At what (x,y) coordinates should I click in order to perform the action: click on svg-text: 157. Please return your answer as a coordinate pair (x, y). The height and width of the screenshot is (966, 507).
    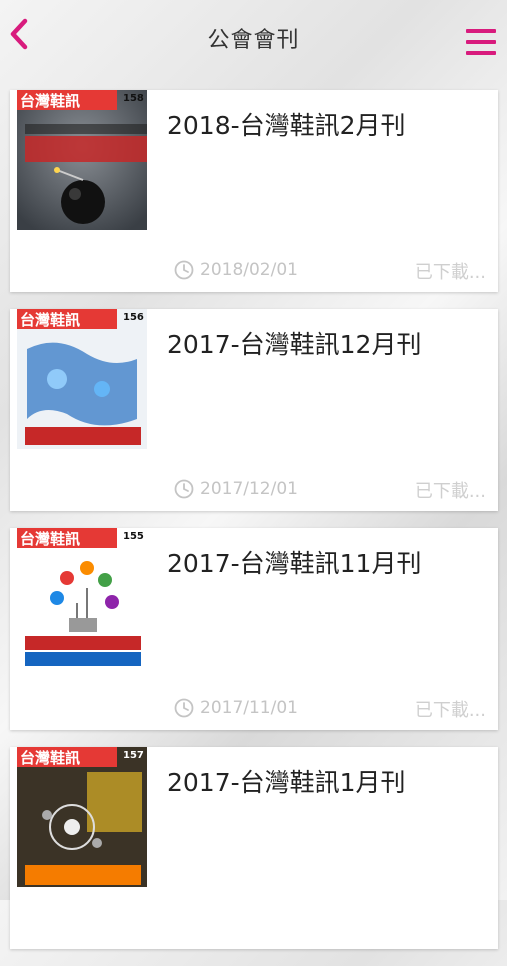
    Looking at the image, I should click on (133, 755).